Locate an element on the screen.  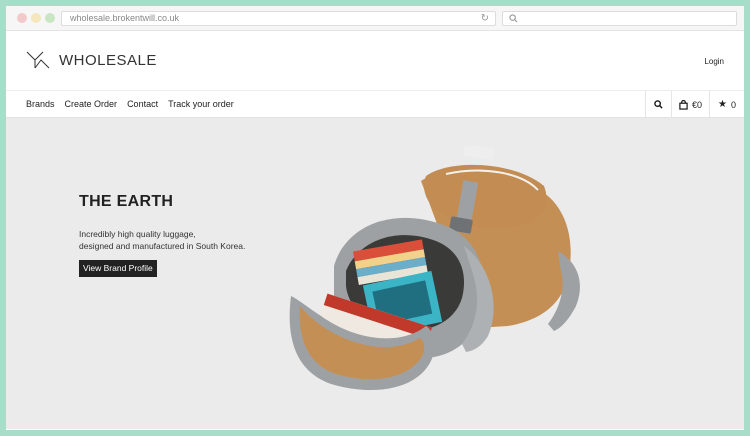
logo: WHOLESALE is located at coordinates (91, 60).